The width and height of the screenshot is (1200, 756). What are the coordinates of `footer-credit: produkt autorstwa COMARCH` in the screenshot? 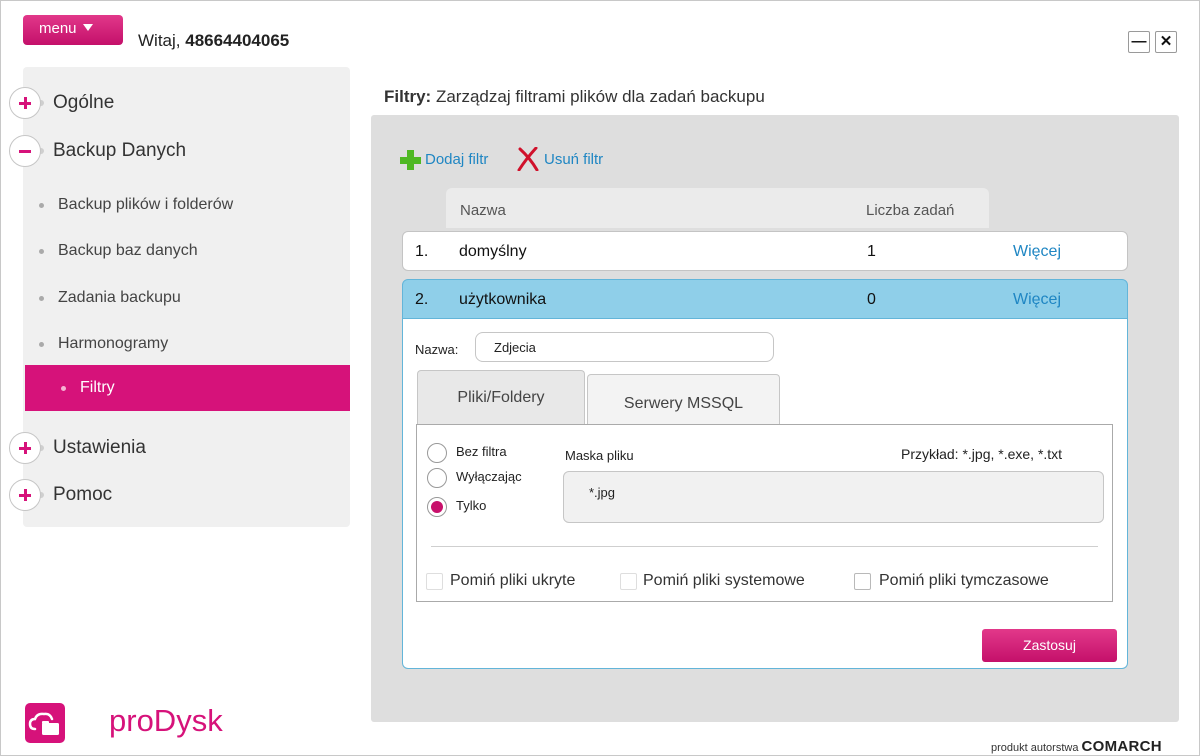 It's located at (1076, 746).